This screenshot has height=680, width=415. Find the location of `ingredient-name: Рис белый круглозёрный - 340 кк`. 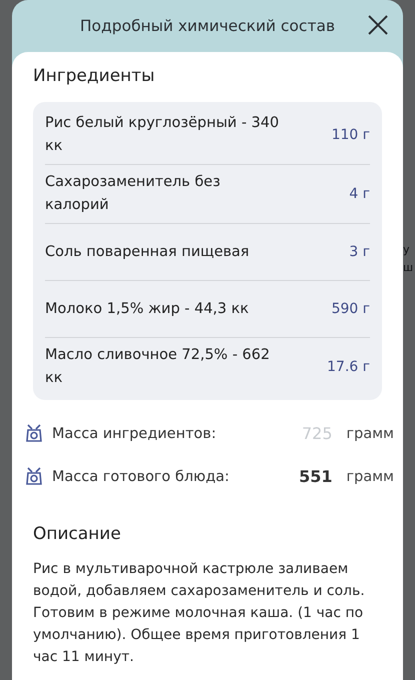

ingredient-name: Рис белый круглозёрный - 340 кк is located at coordinates (162, 135).